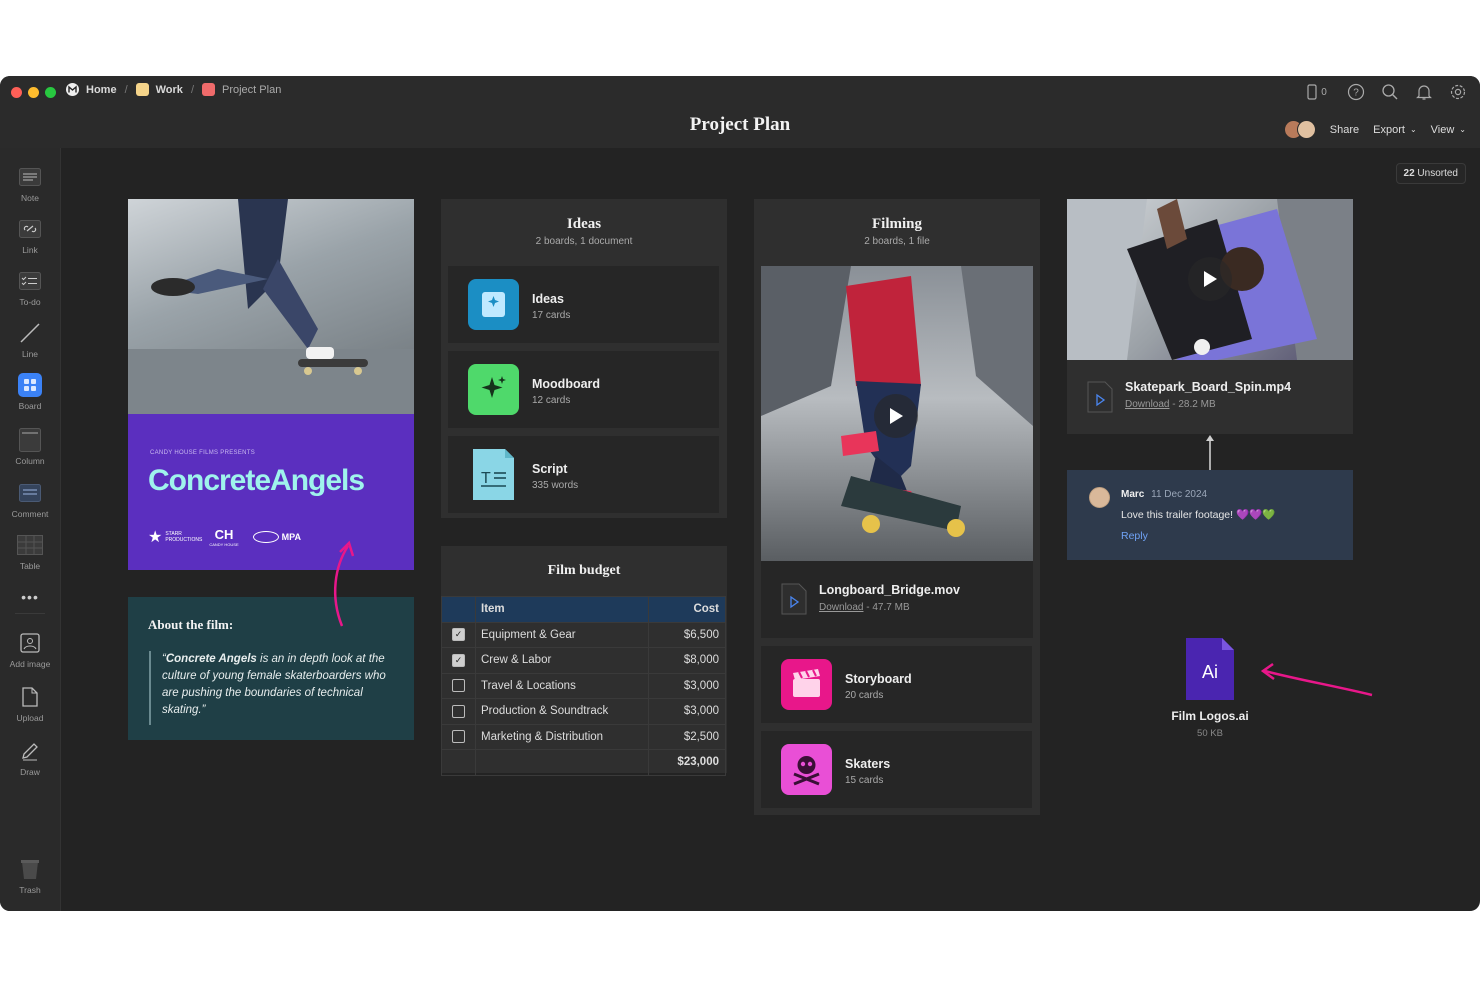 The height and width of the screenshot is (987, 1480). What do you see at coordinates (458, 609) in the screenshot?
I see `checkbox-header` at bounding box center [458, 609].